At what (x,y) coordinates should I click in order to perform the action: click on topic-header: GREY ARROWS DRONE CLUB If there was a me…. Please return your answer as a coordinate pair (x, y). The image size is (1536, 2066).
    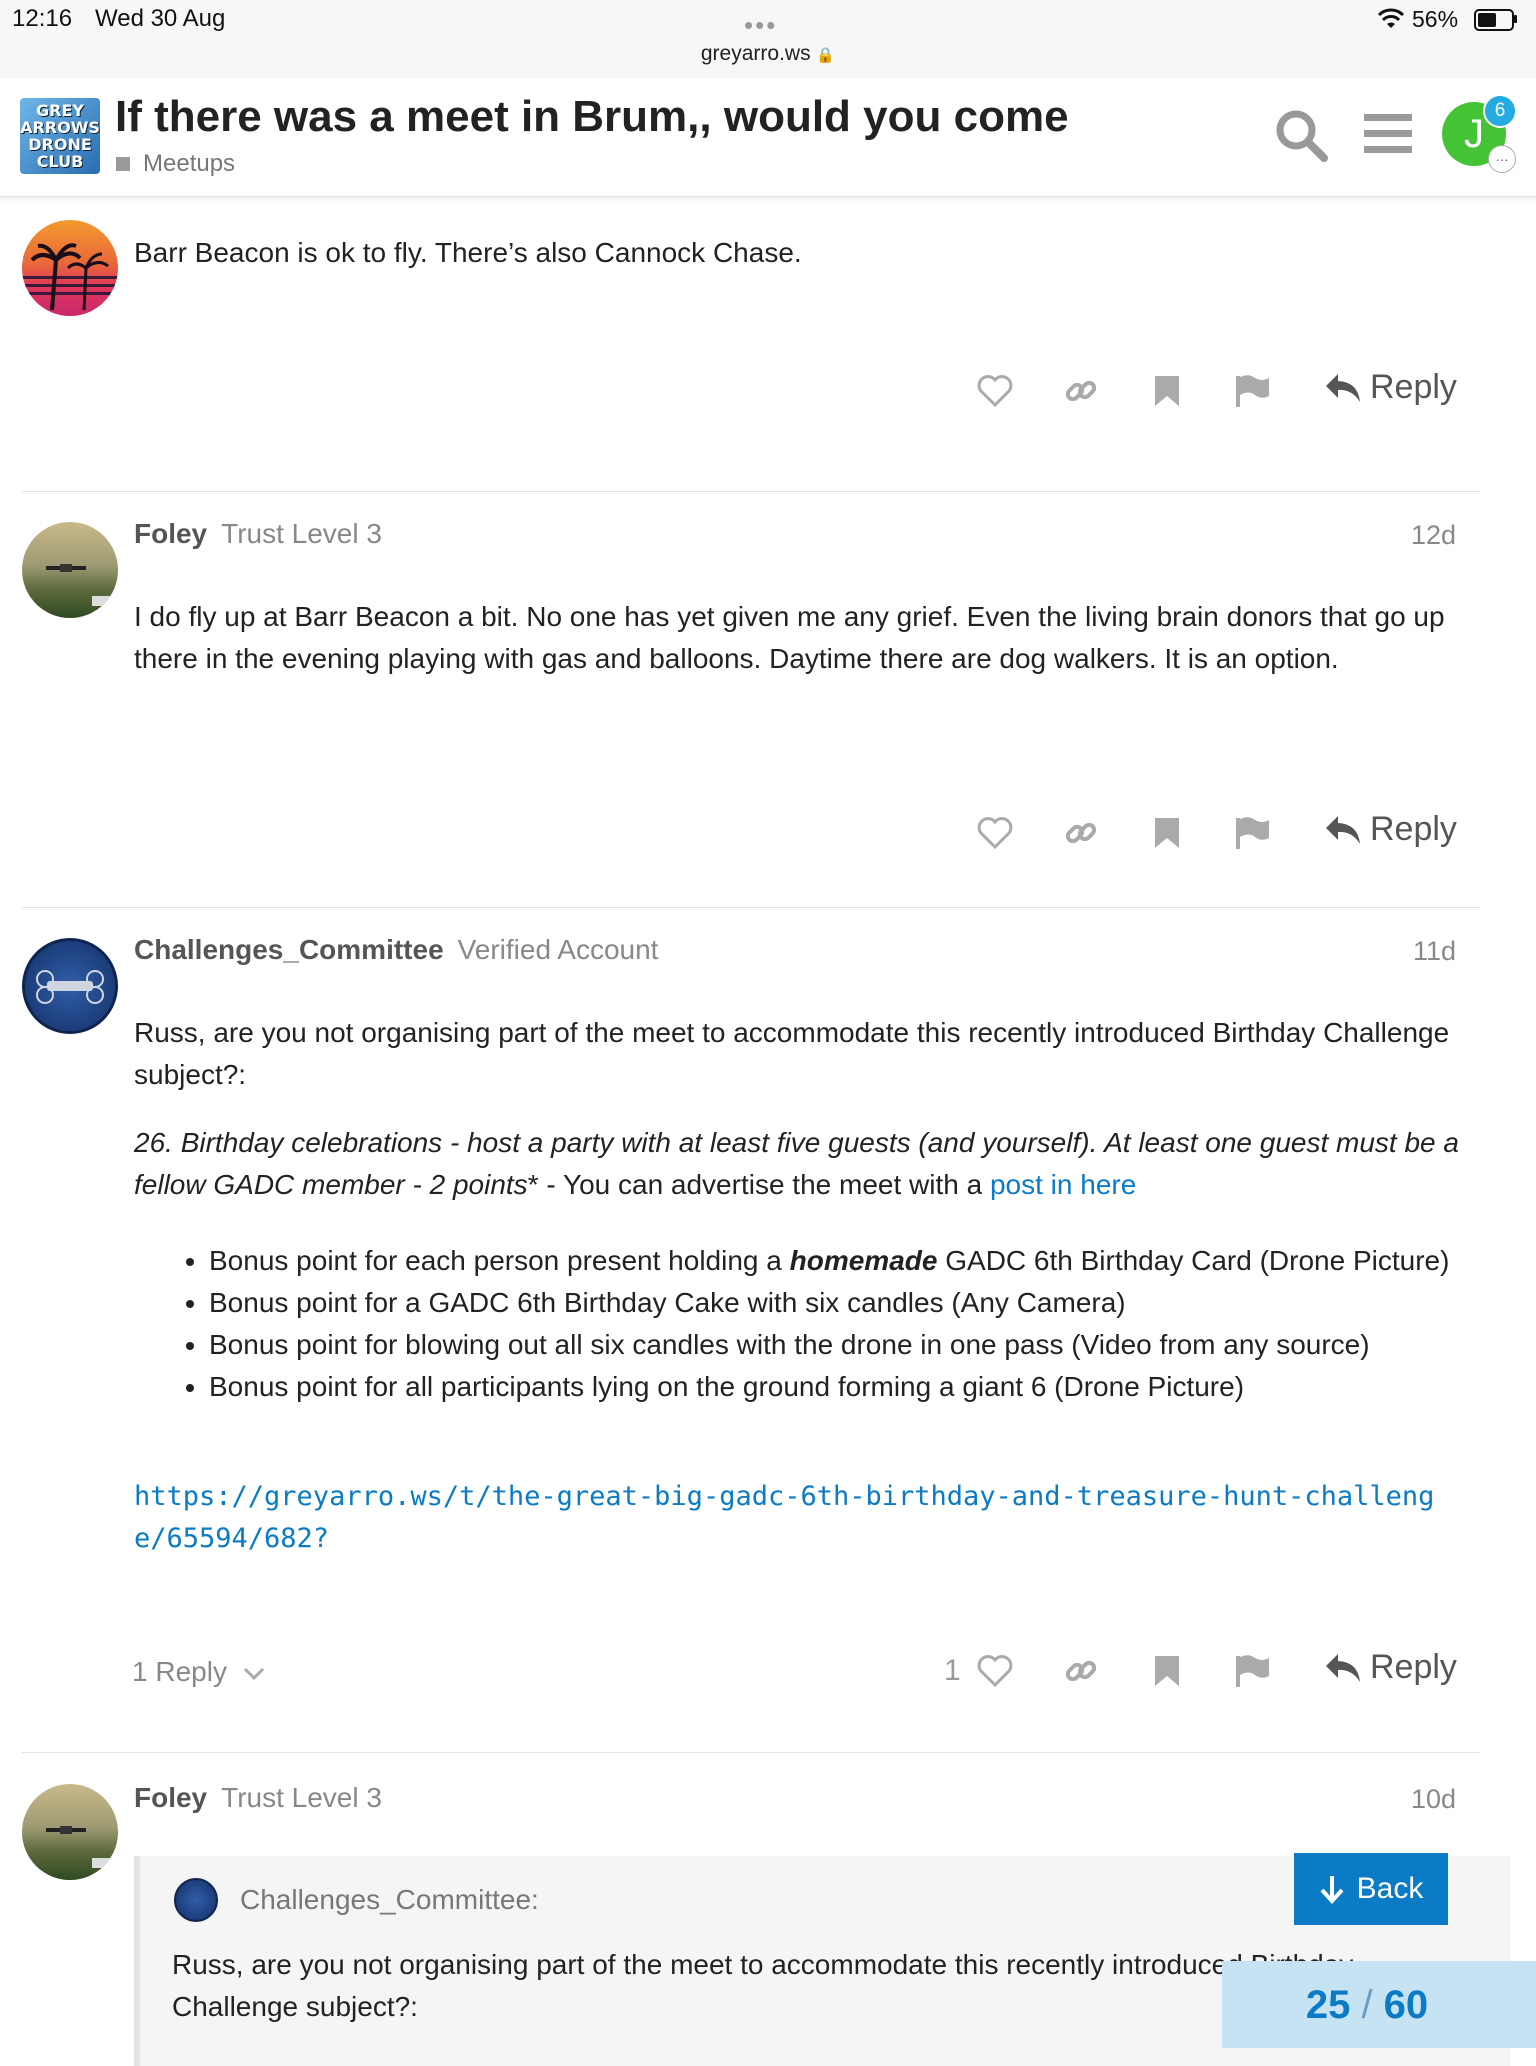
    Looking at the image, I should click on (768, 137).